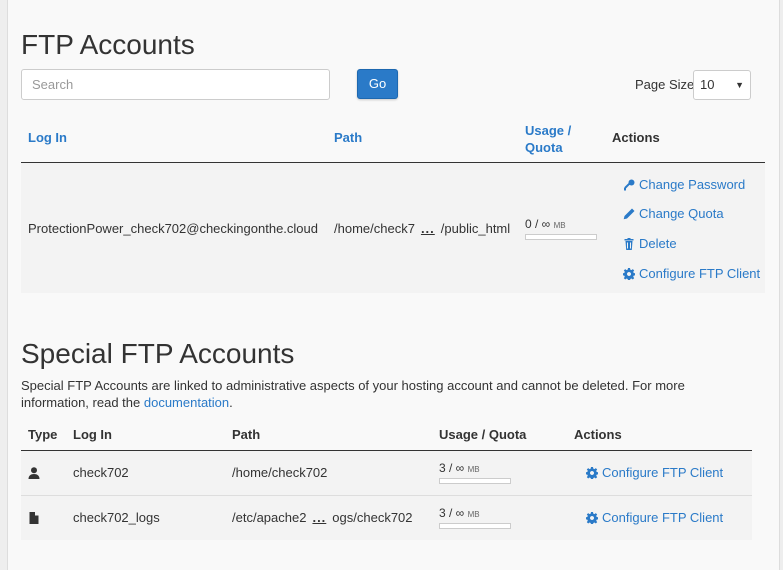 The width and height of the screenshot is (783, 570). I want to click on sort-login: Log In, so click(47, 137).